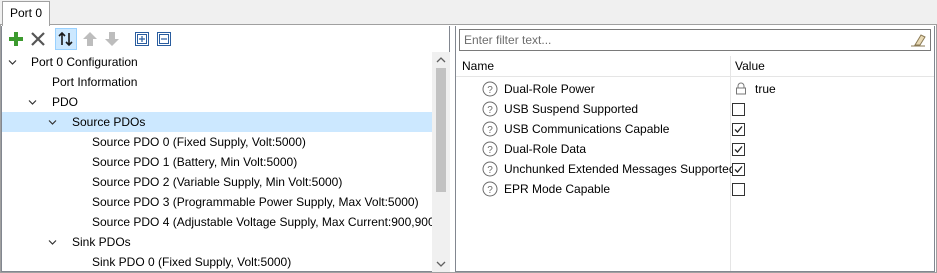 Image resolution: width=937 pixels, height=273 pixels. I want to click on property-row-unchunked-extended-messages: ? Unchunked Extended Messages Supported, so click(695, 169).